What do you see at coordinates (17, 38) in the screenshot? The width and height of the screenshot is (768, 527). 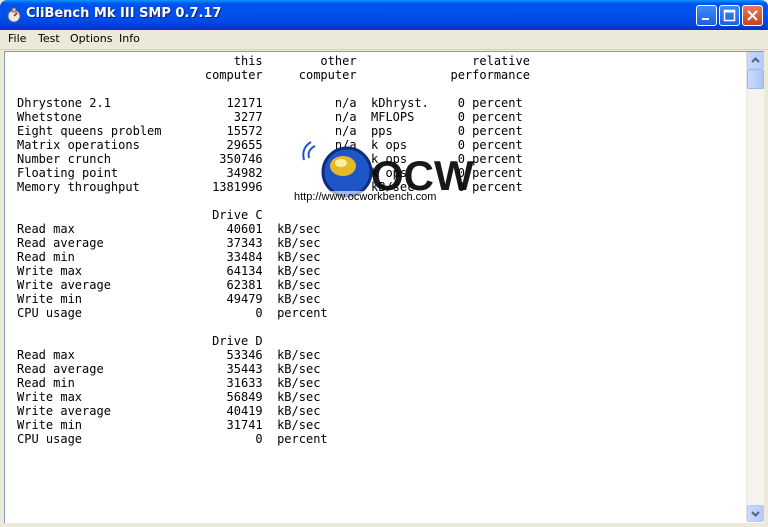 I see `menu-file: File` at bounding box center [17, 38].